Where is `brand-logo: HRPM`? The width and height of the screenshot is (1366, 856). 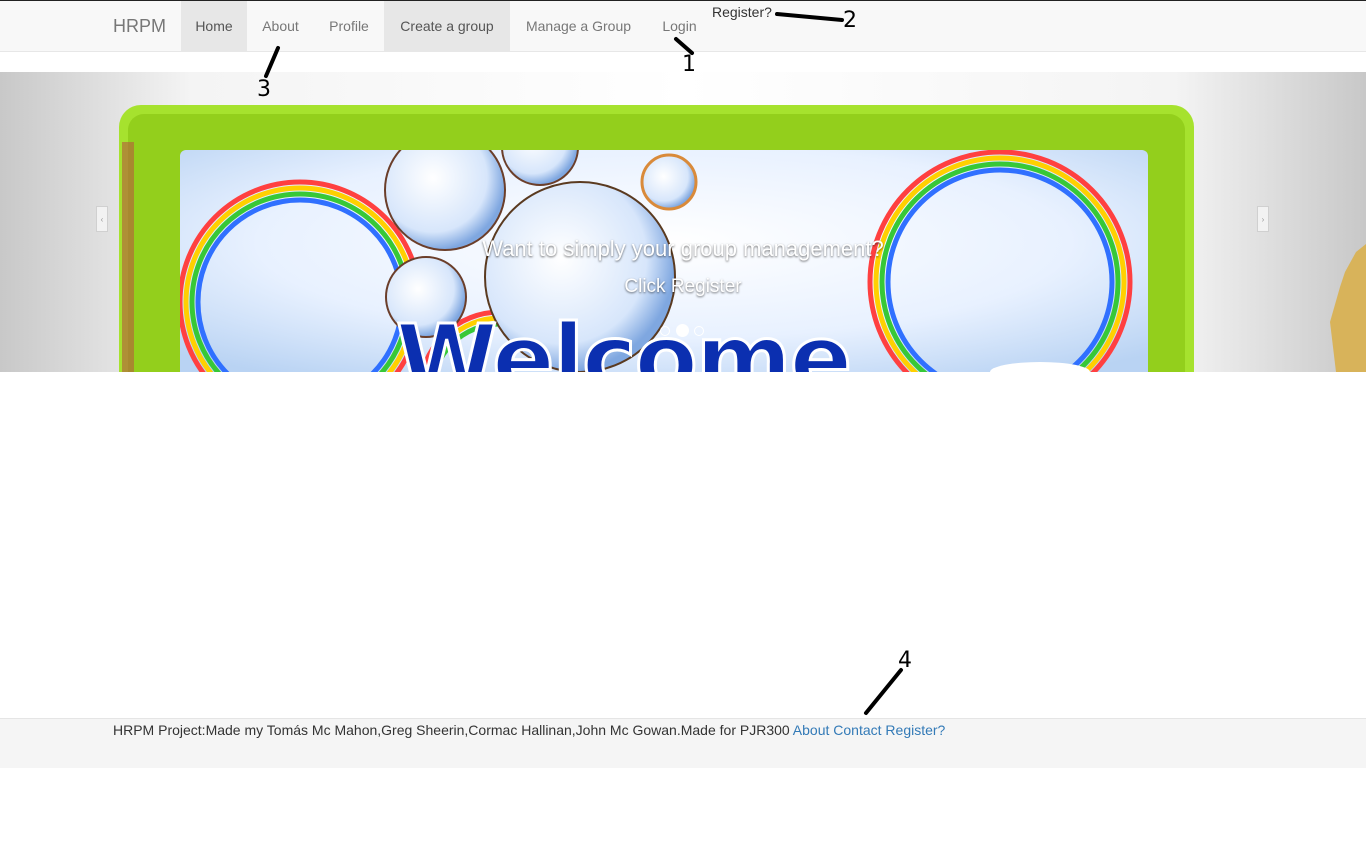
brand-logo: HRPM is located at coordinates (139, 26).